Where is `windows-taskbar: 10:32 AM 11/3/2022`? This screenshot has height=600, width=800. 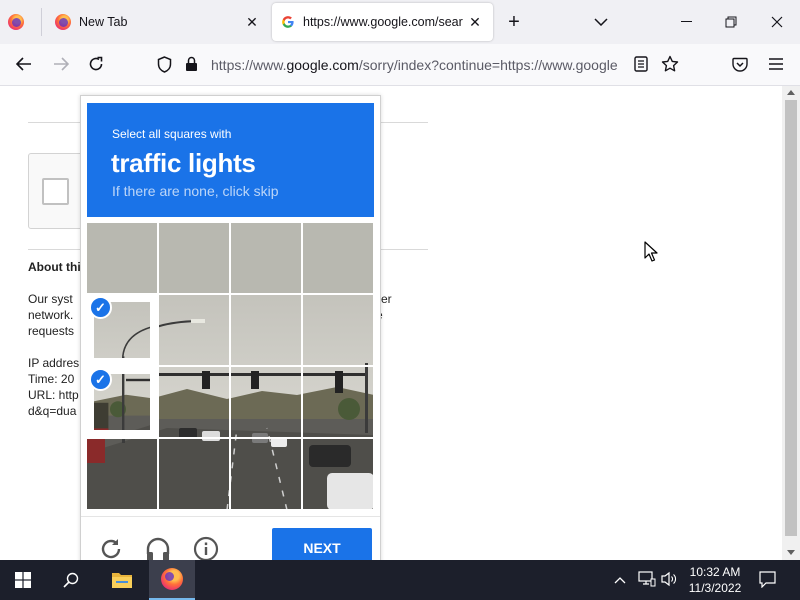 windows-taskbar: 10:32 AM 11/3/2022 is located at coordinates (400, 580).